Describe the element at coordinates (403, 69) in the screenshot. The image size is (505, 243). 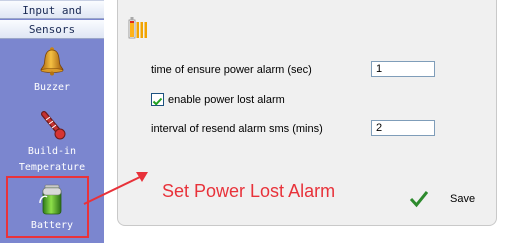
I see `power-alarm-time-input: 1` at that location.